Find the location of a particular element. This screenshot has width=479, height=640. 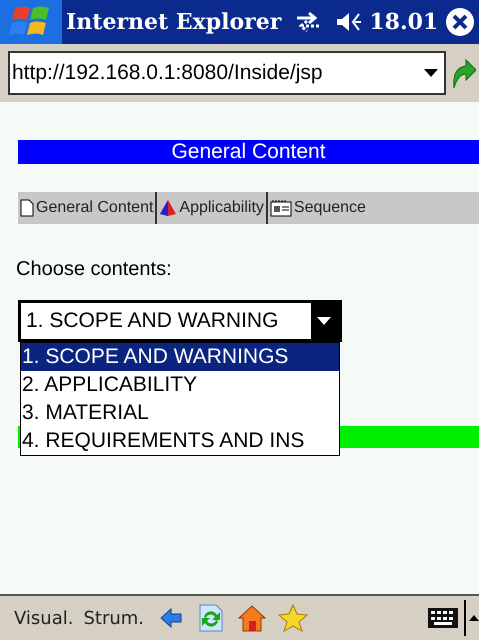

address-text: http://192.168.0.1:8080/Inside/jsp is located at coordinates (167, 73).